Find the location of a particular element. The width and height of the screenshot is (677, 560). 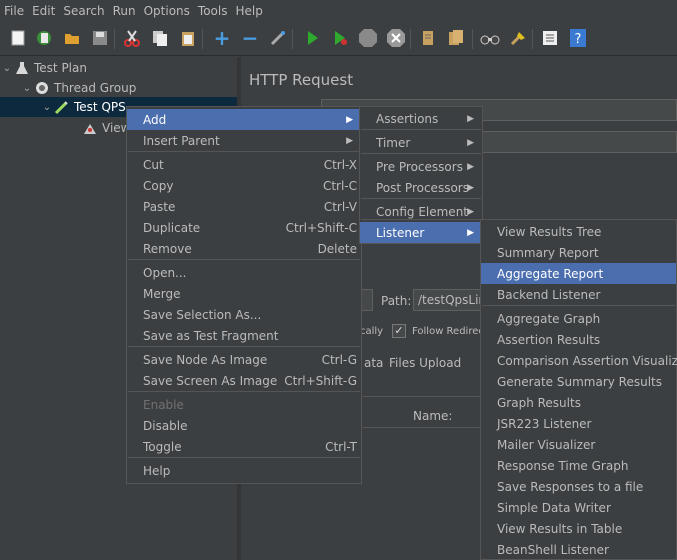

listener-item-view-results-tree: View Results Tree is located at coordinates (578, 231).